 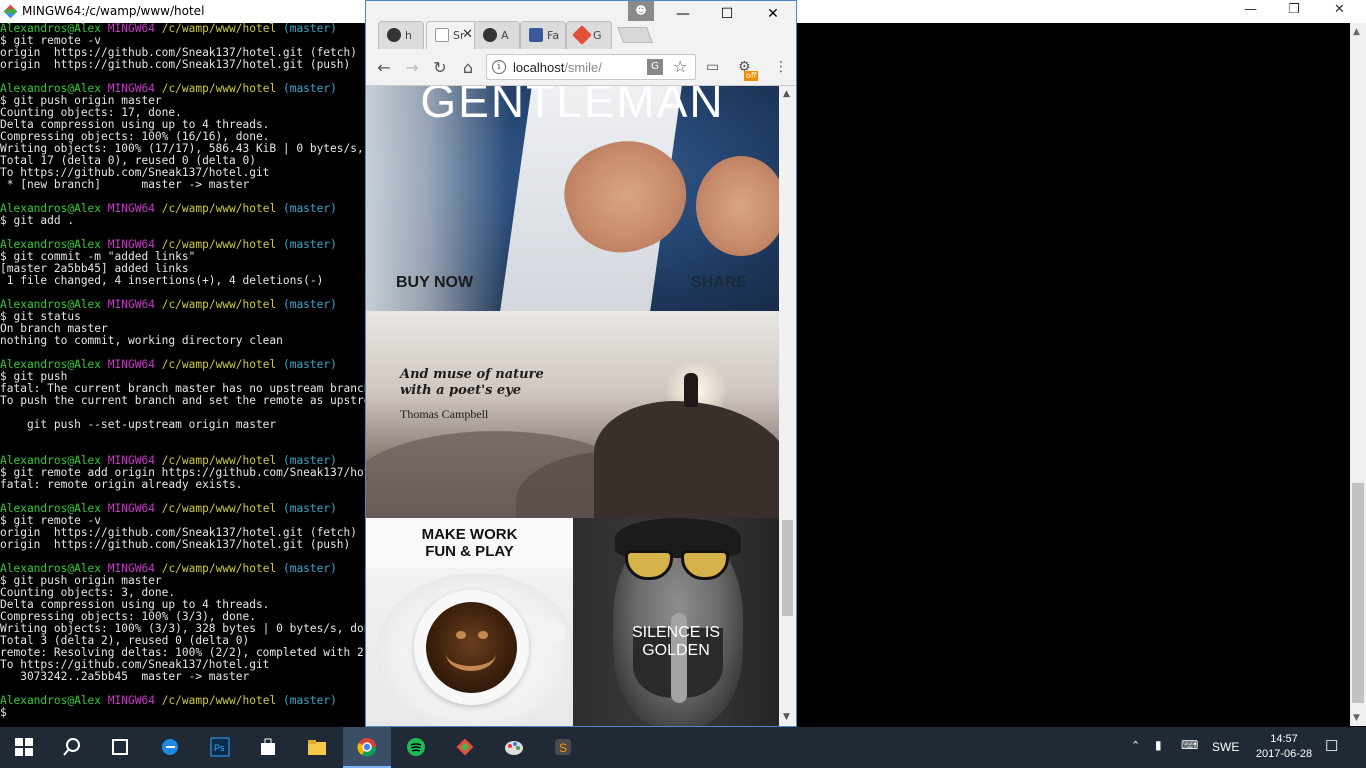 I want to click on svg-text: Ps, so click(x=219, y=748).